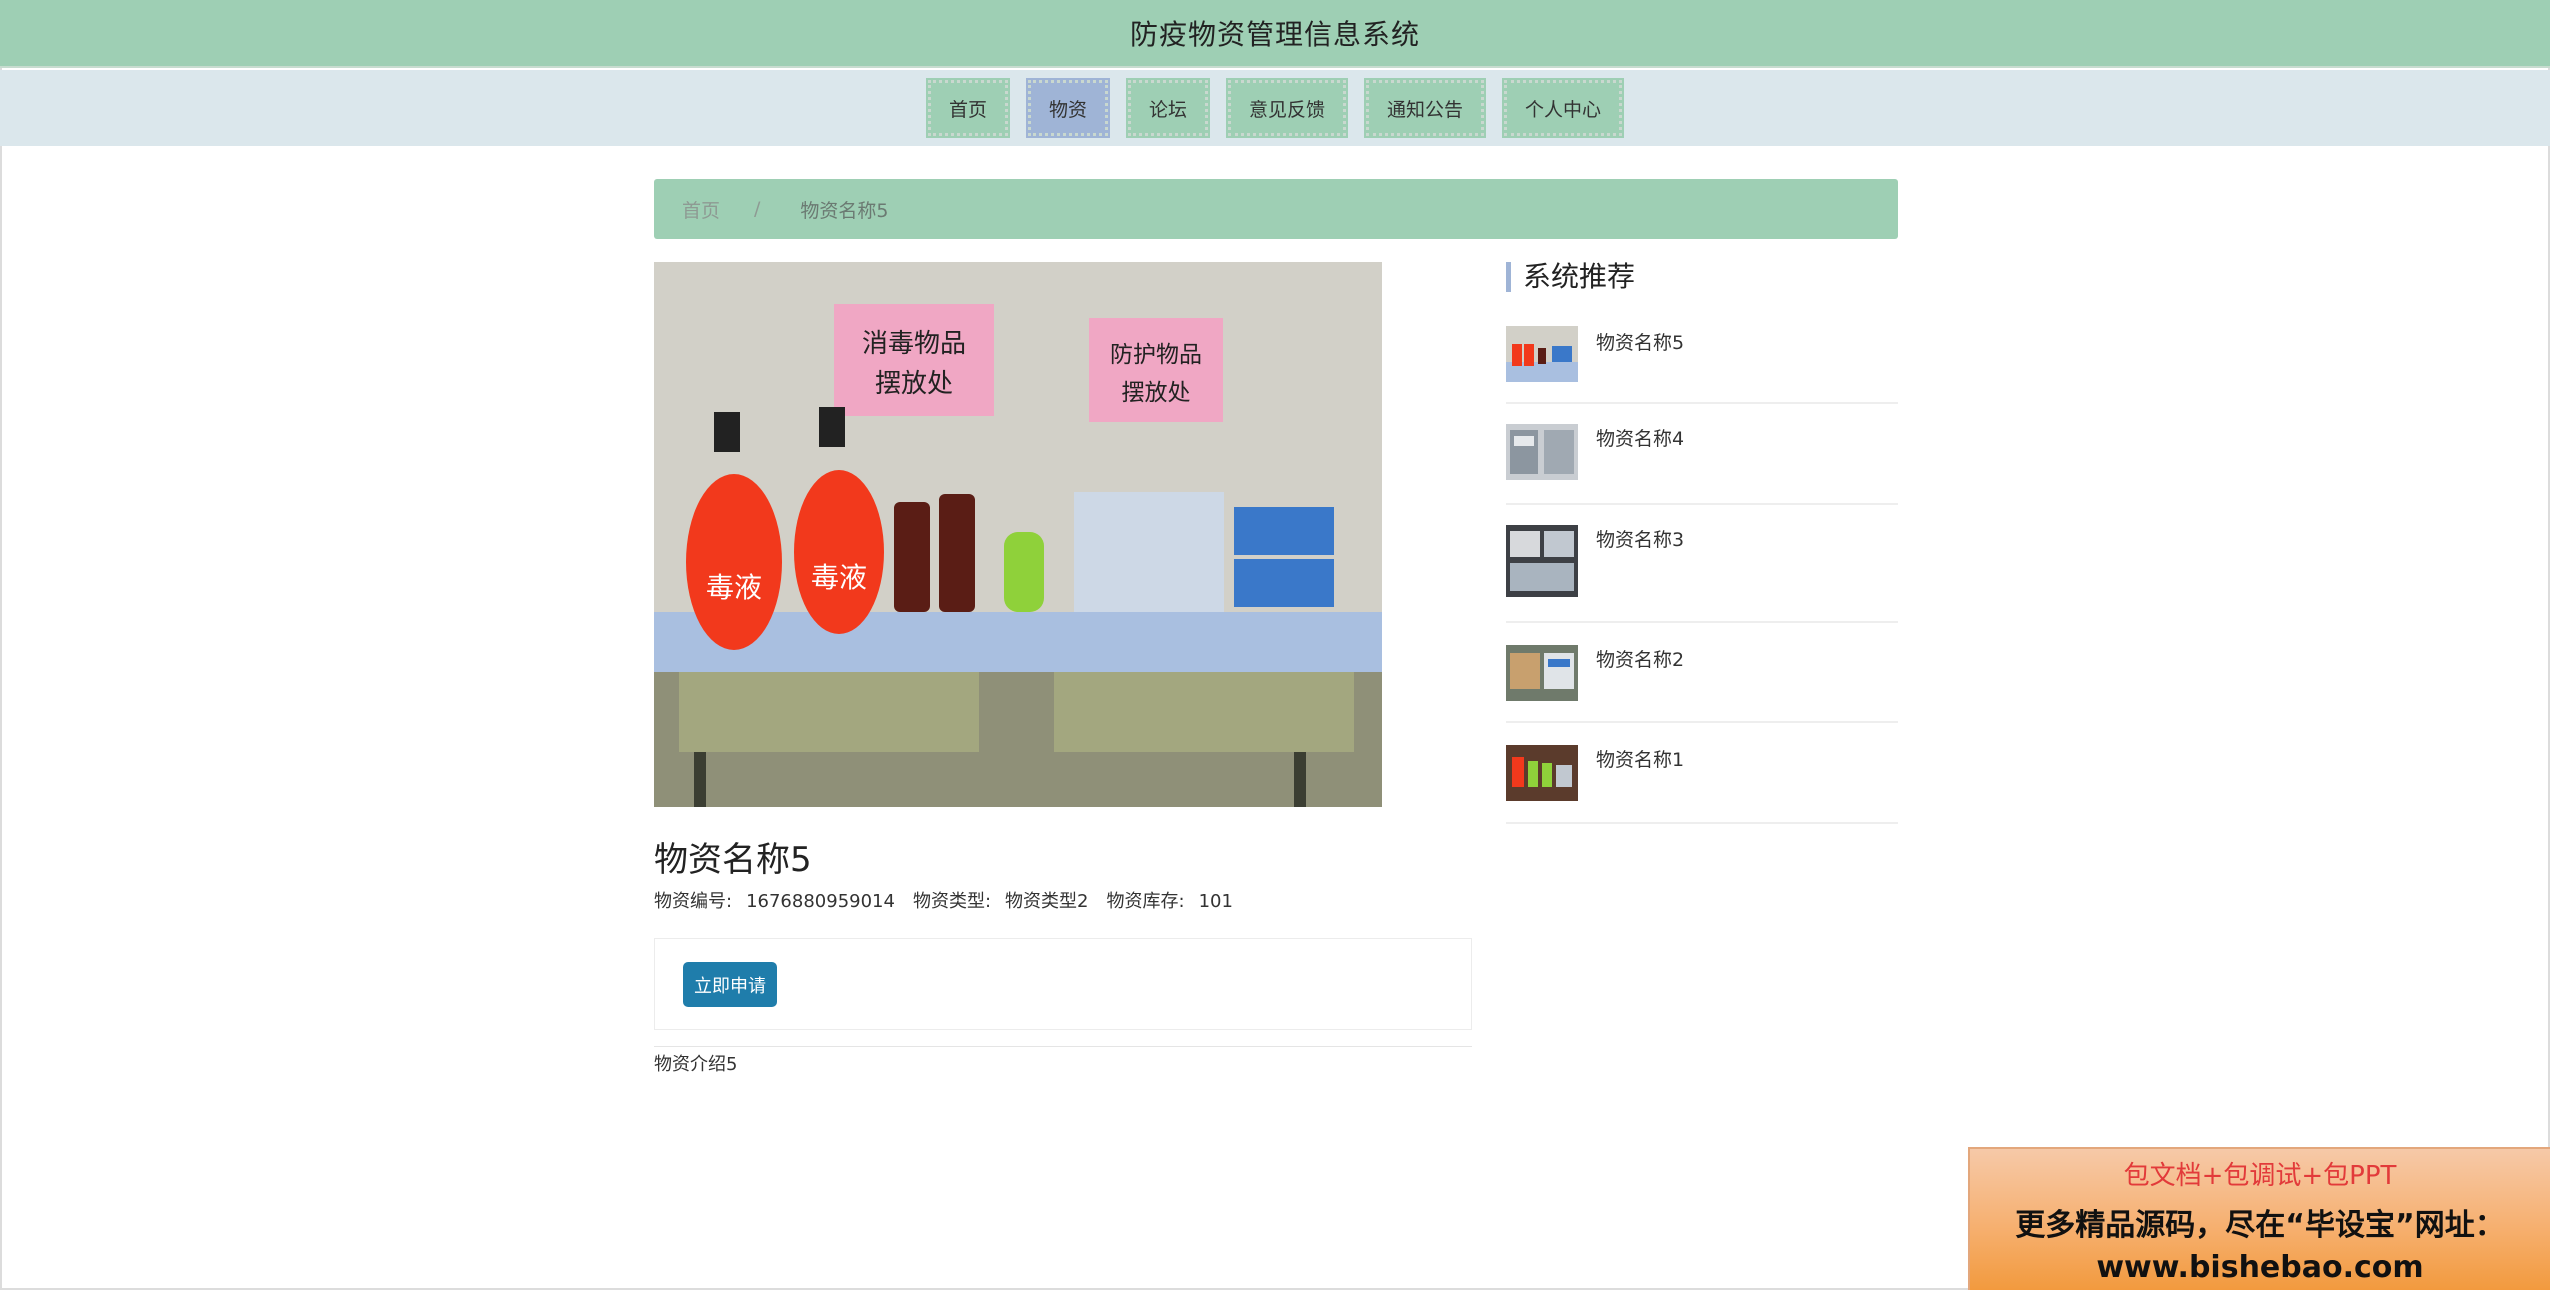 This screenshot has height=1290, width=2550. I want to click on nav-item-notices: 通知公告, so click(1425, 108).